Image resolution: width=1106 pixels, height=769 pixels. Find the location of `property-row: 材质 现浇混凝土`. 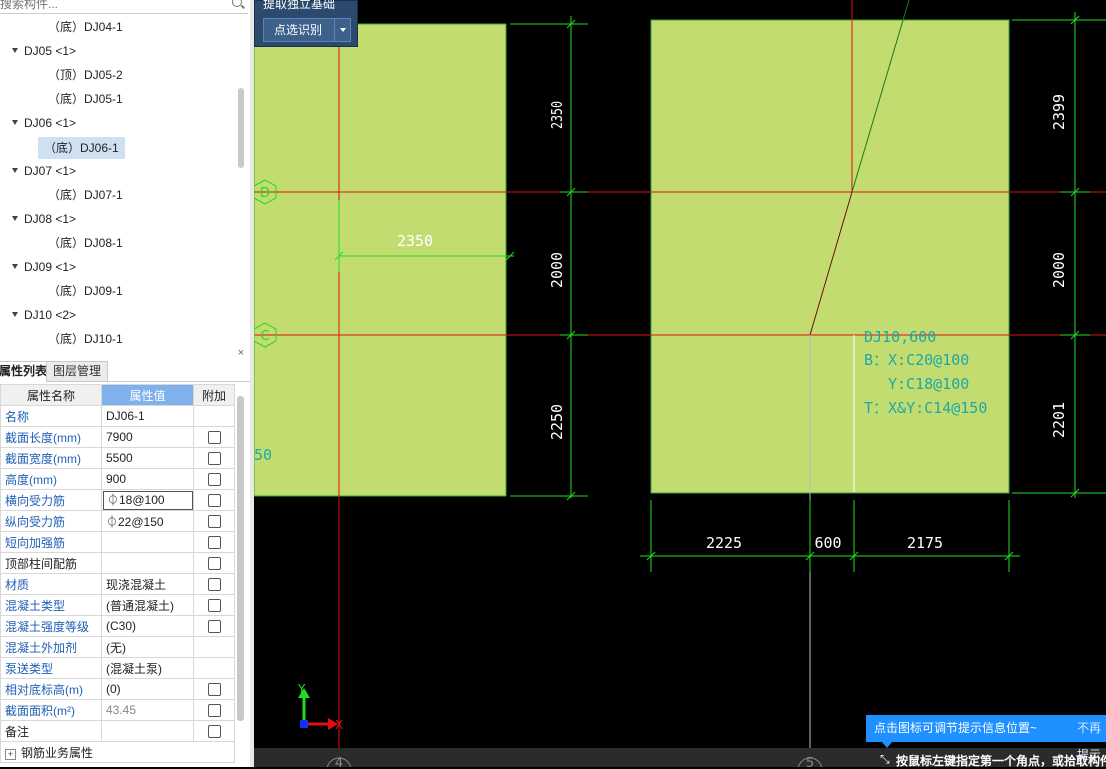

property-row: 材质 现浇混凝土 is located at coordinates (117, 584).